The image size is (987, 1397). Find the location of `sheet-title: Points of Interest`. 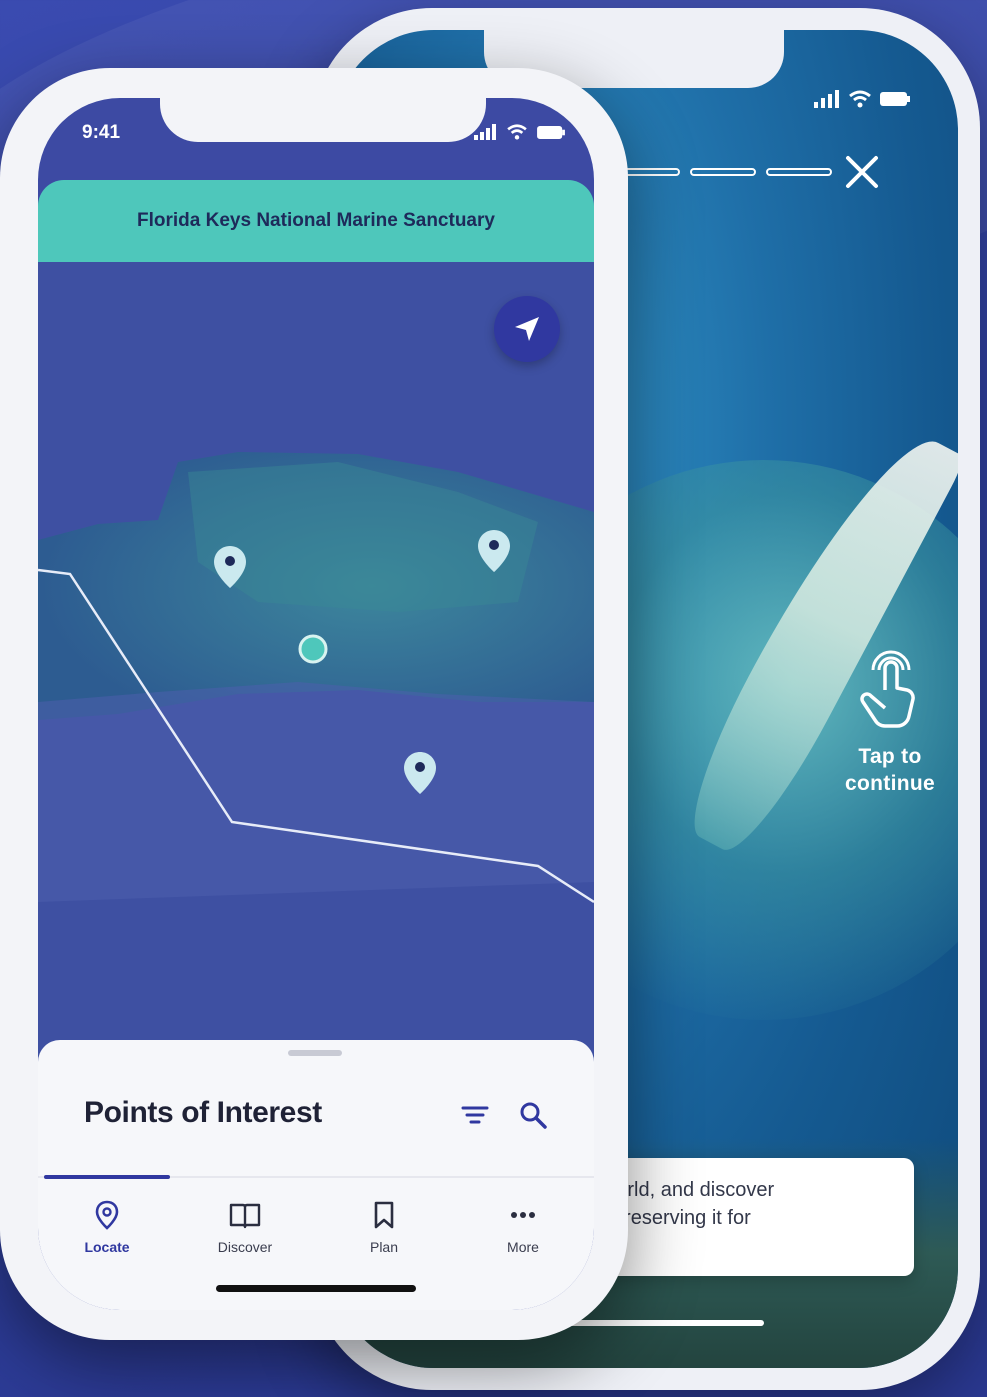

sheet-title: Points of Interest is located at coordinates (203, 1112).